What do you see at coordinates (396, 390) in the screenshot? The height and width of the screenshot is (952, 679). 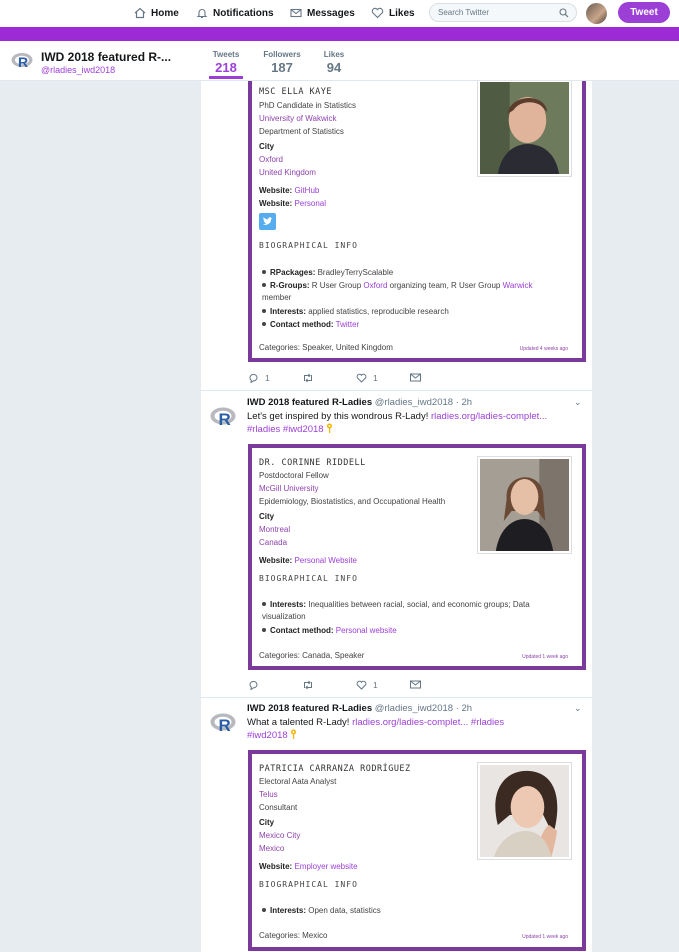 I see `tweet-divider` at bounding box center [396, 390].